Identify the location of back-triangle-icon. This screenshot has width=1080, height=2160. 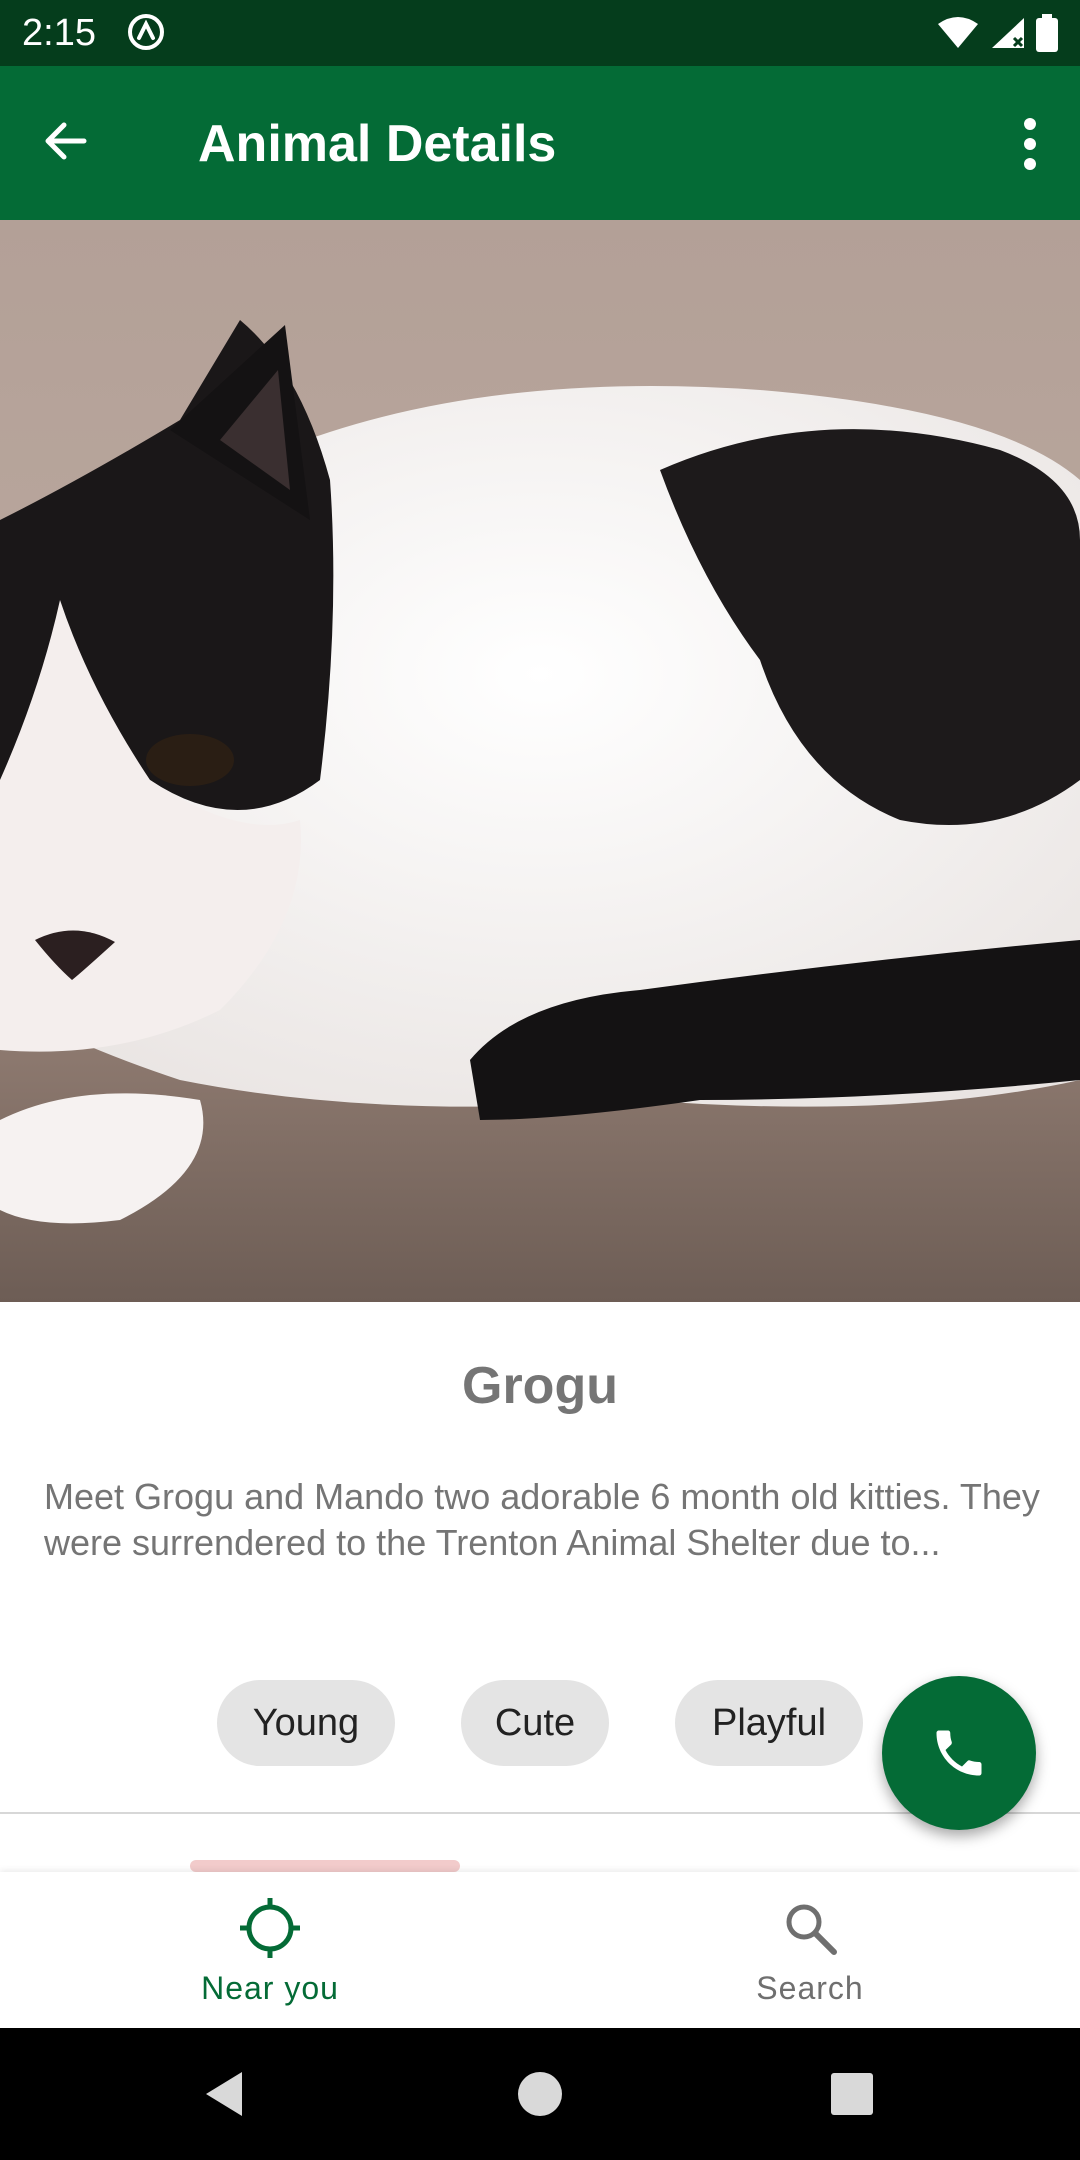
(226, 2094).